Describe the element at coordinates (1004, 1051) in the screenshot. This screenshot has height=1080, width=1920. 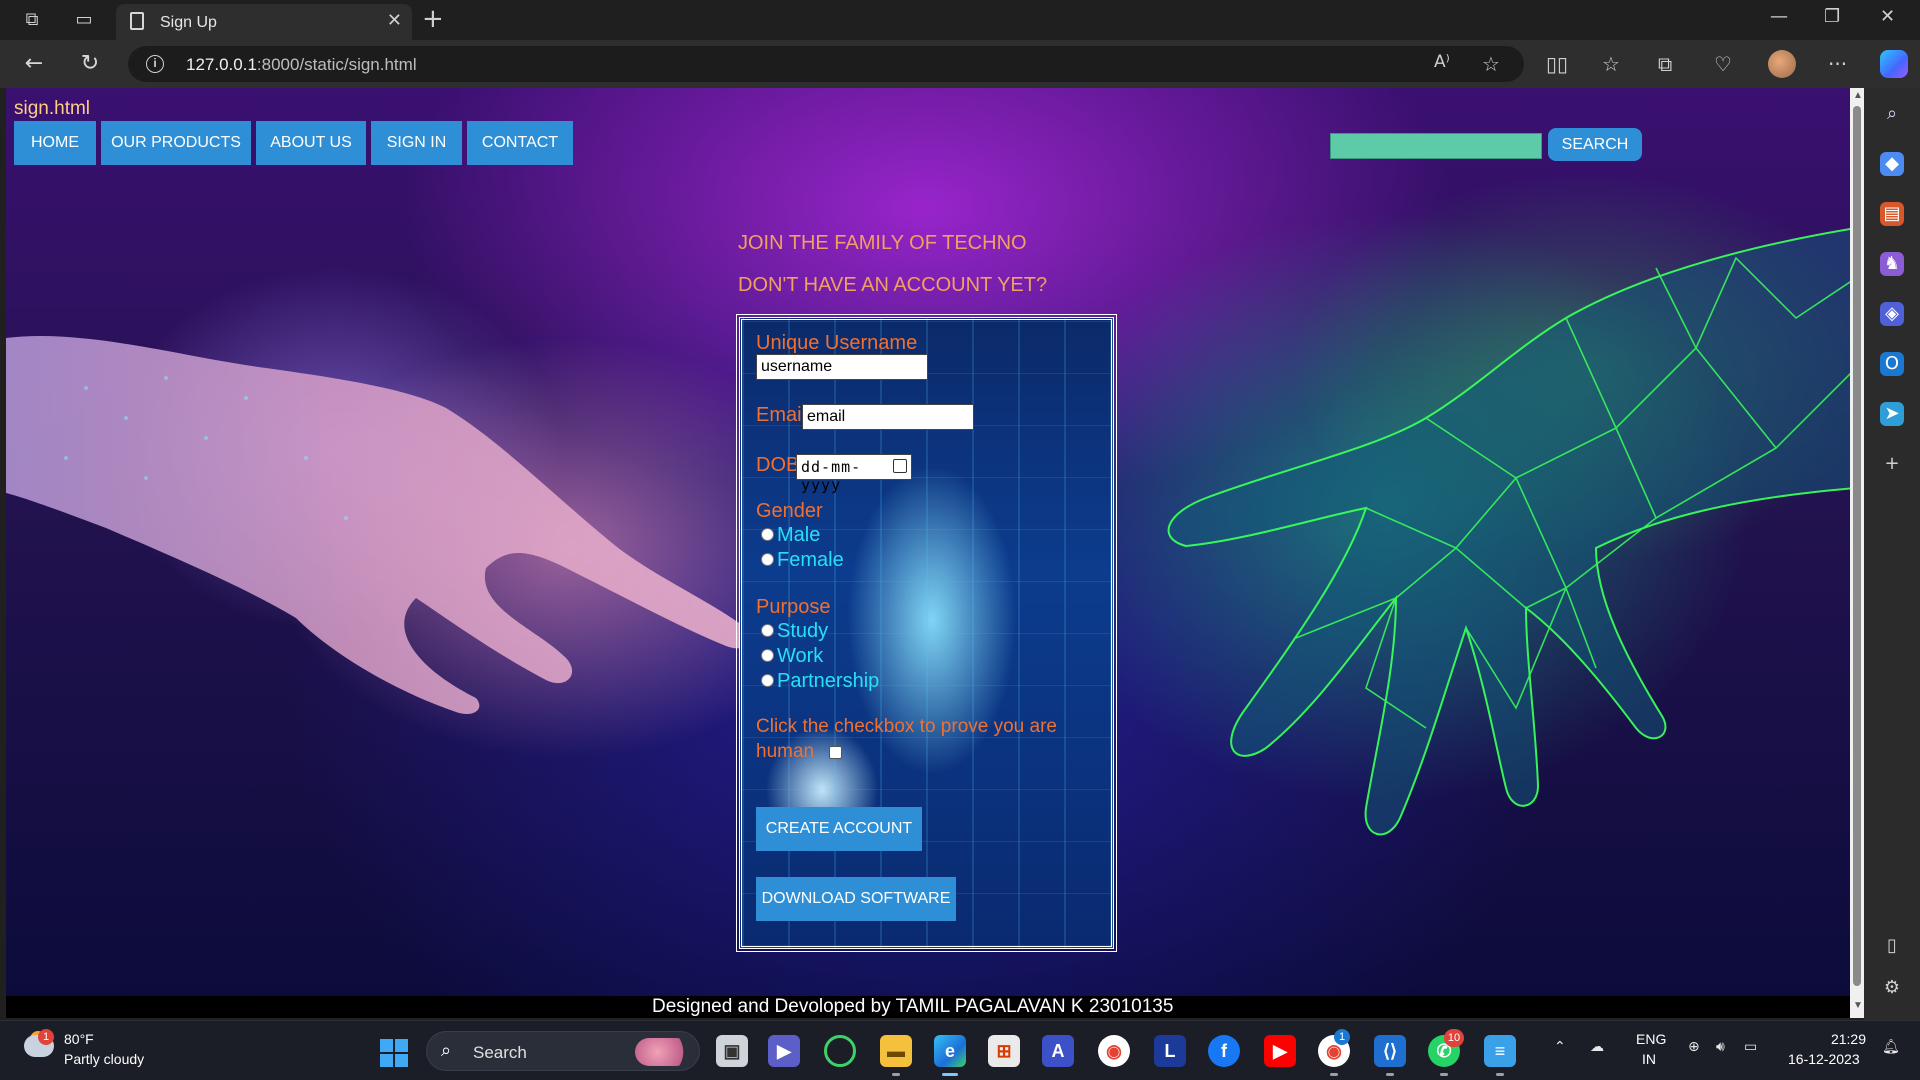
I see `store-icon: ⊞` at that location.